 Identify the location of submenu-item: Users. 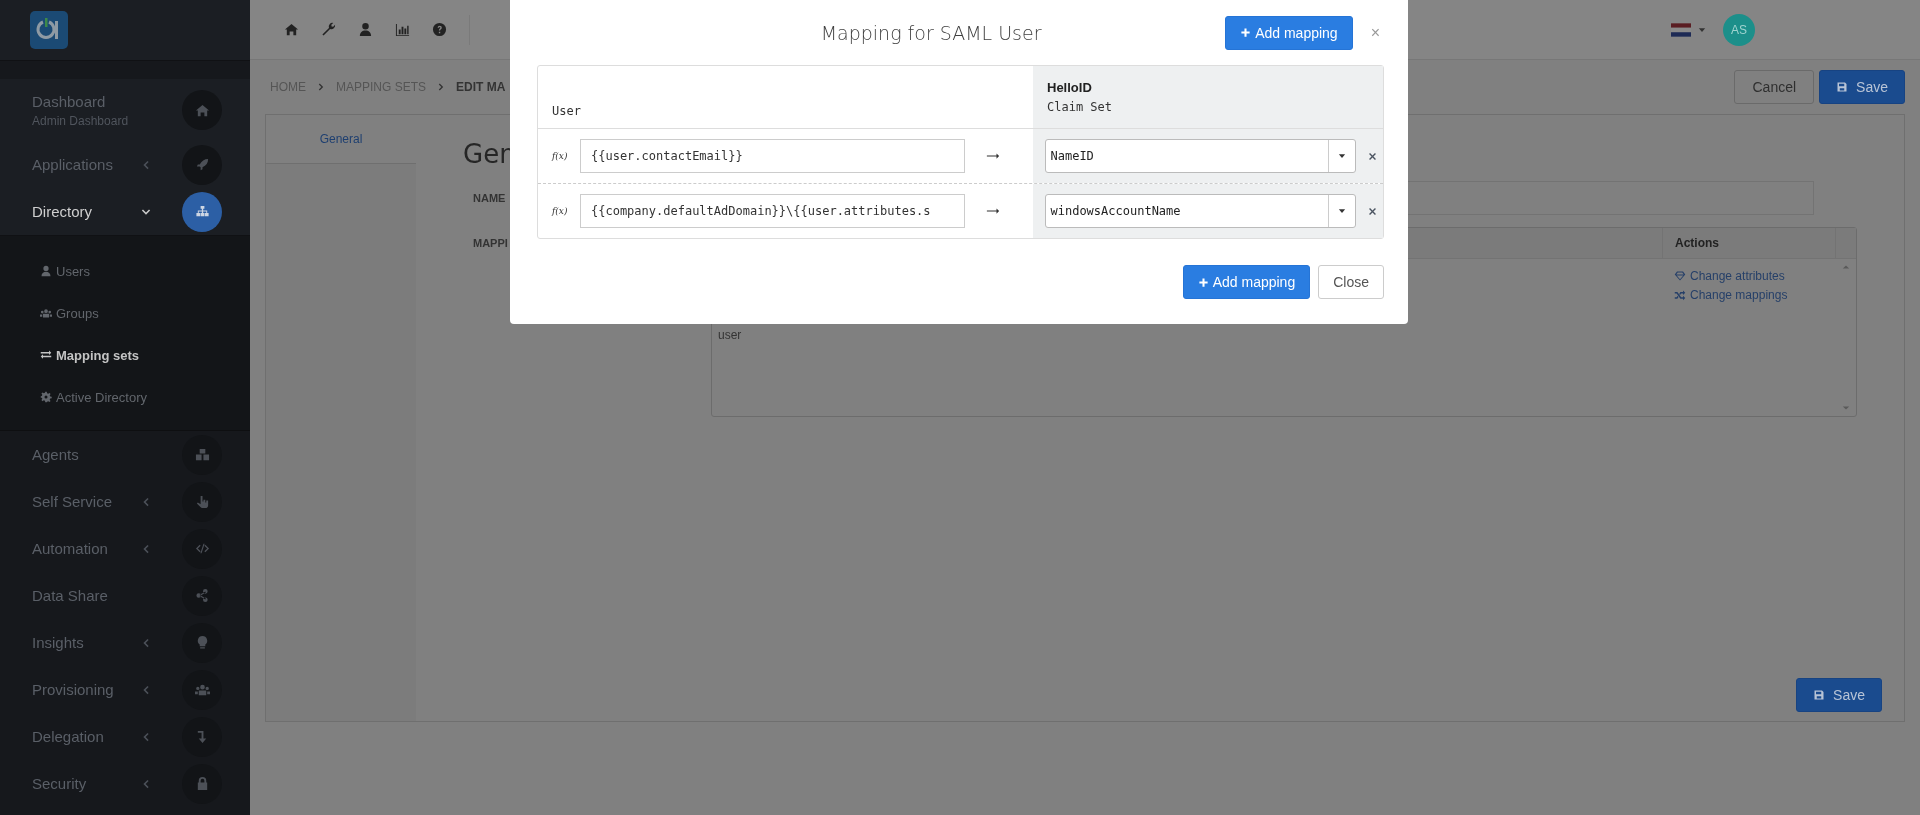
(65, 271).